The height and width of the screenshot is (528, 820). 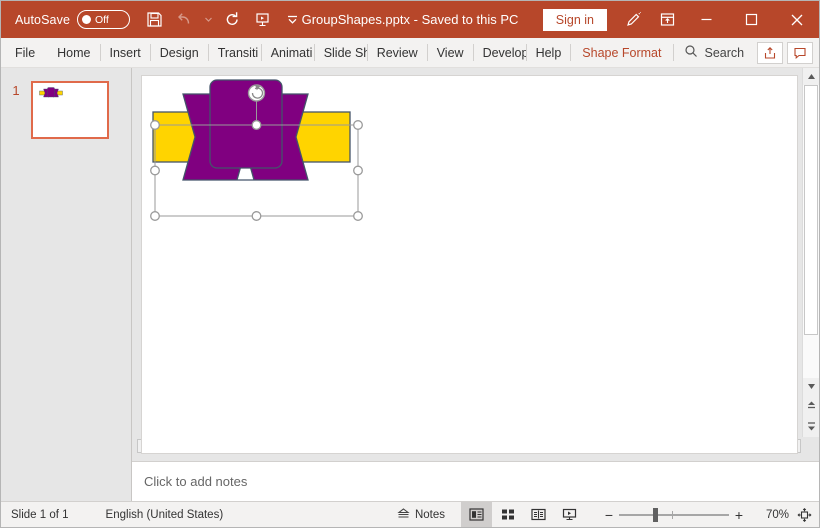 What do you see at coordinates (246, 124) in the screenshot?
I see `purple-rounded-rectangle` at bounding box center [246, 124].